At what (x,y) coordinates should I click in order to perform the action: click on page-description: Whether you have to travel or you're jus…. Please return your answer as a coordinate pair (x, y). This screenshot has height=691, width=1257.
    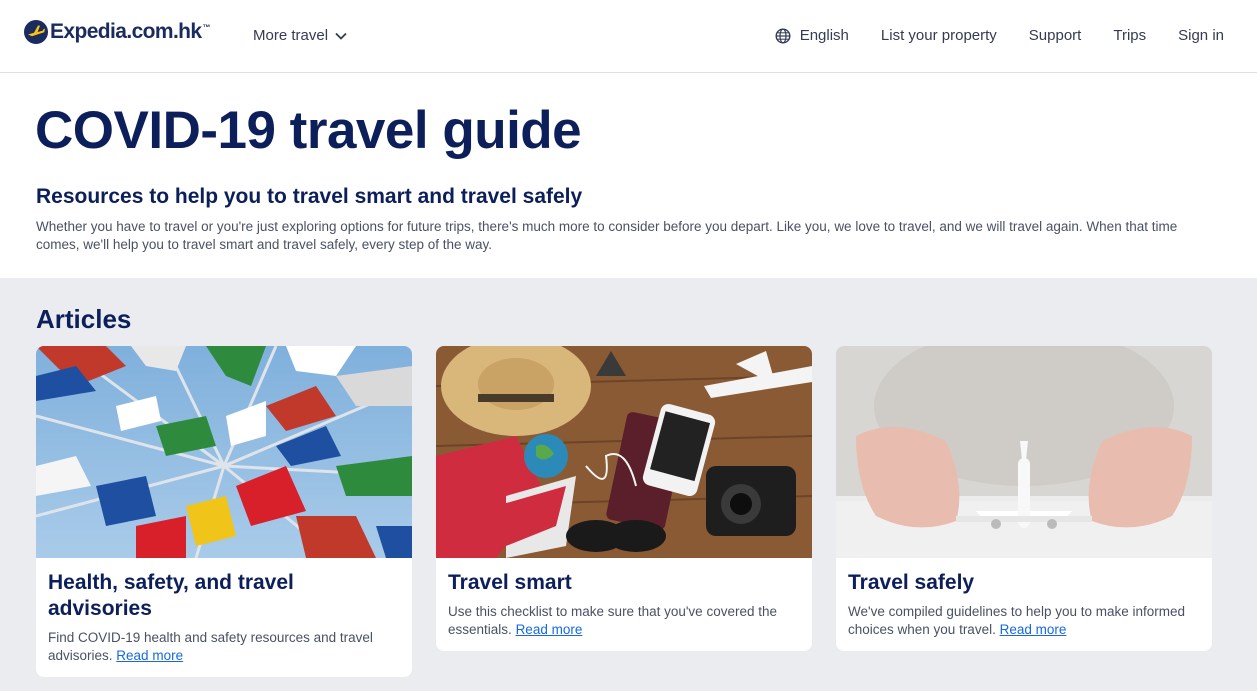
    Looking at the image, I should click on (607, 235).